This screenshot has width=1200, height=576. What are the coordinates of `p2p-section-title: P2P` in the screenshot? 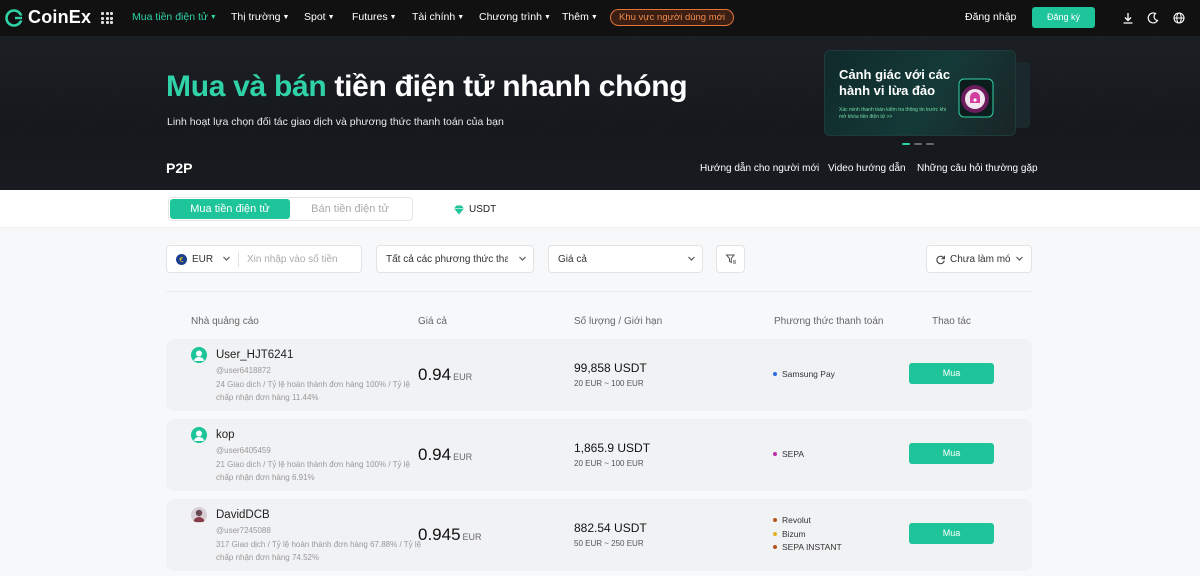 It's located at (179, 168).